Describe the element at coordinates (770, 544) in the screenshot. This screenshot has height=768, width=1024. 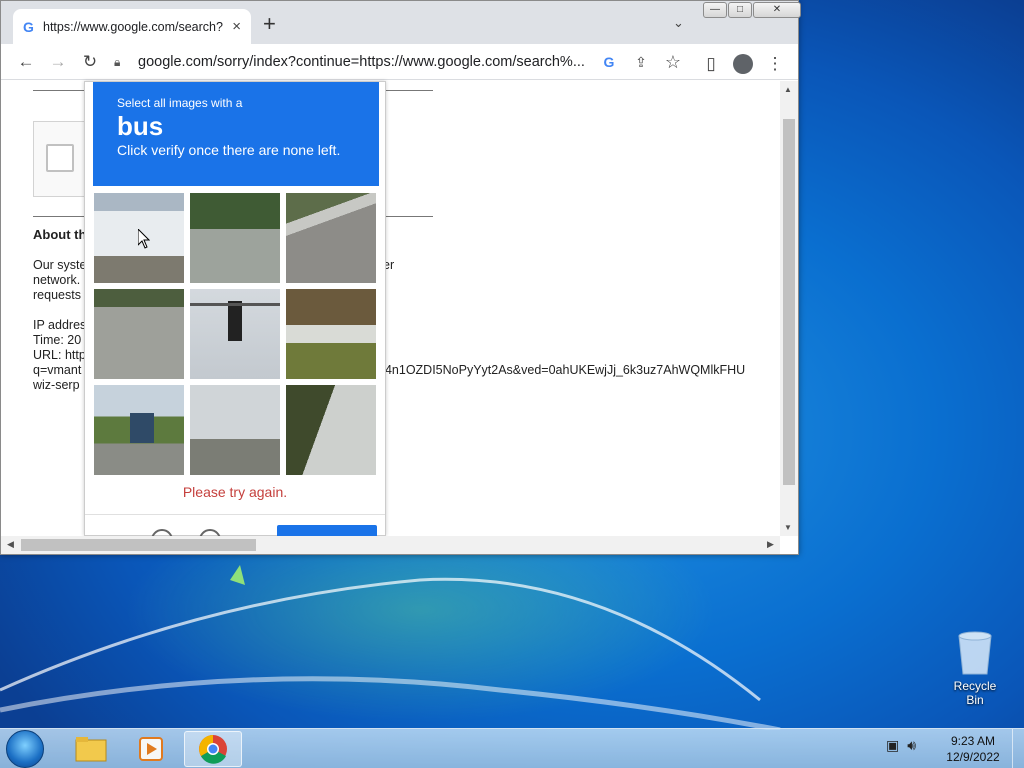
I see `scroll-right-icon: ▶` at that location.